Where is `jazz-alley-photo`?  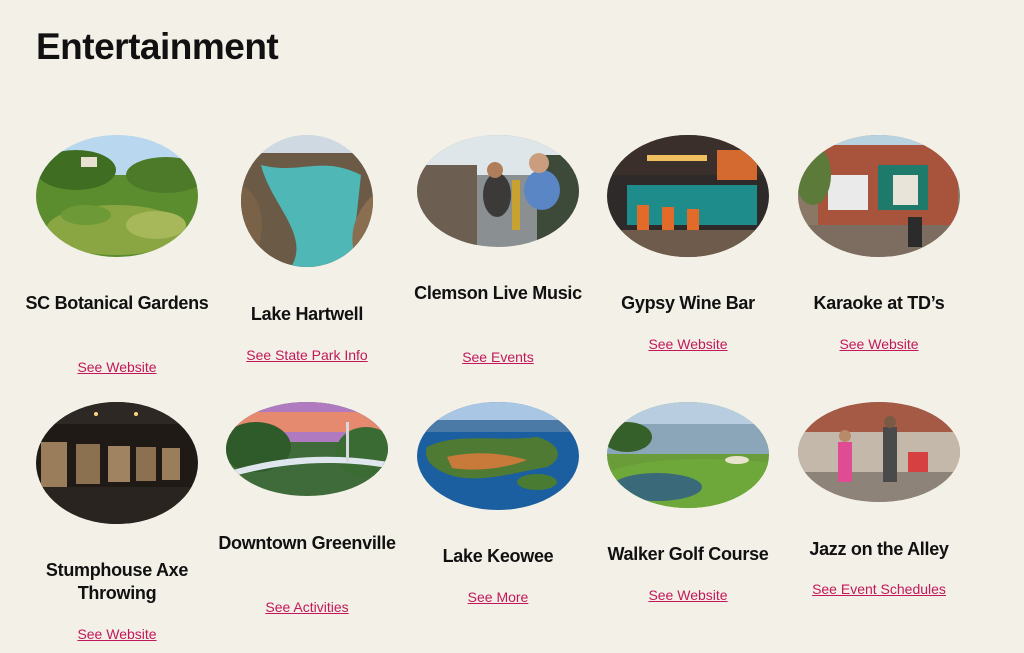 jazz-alley-photo is located at coordinates (879, 452).